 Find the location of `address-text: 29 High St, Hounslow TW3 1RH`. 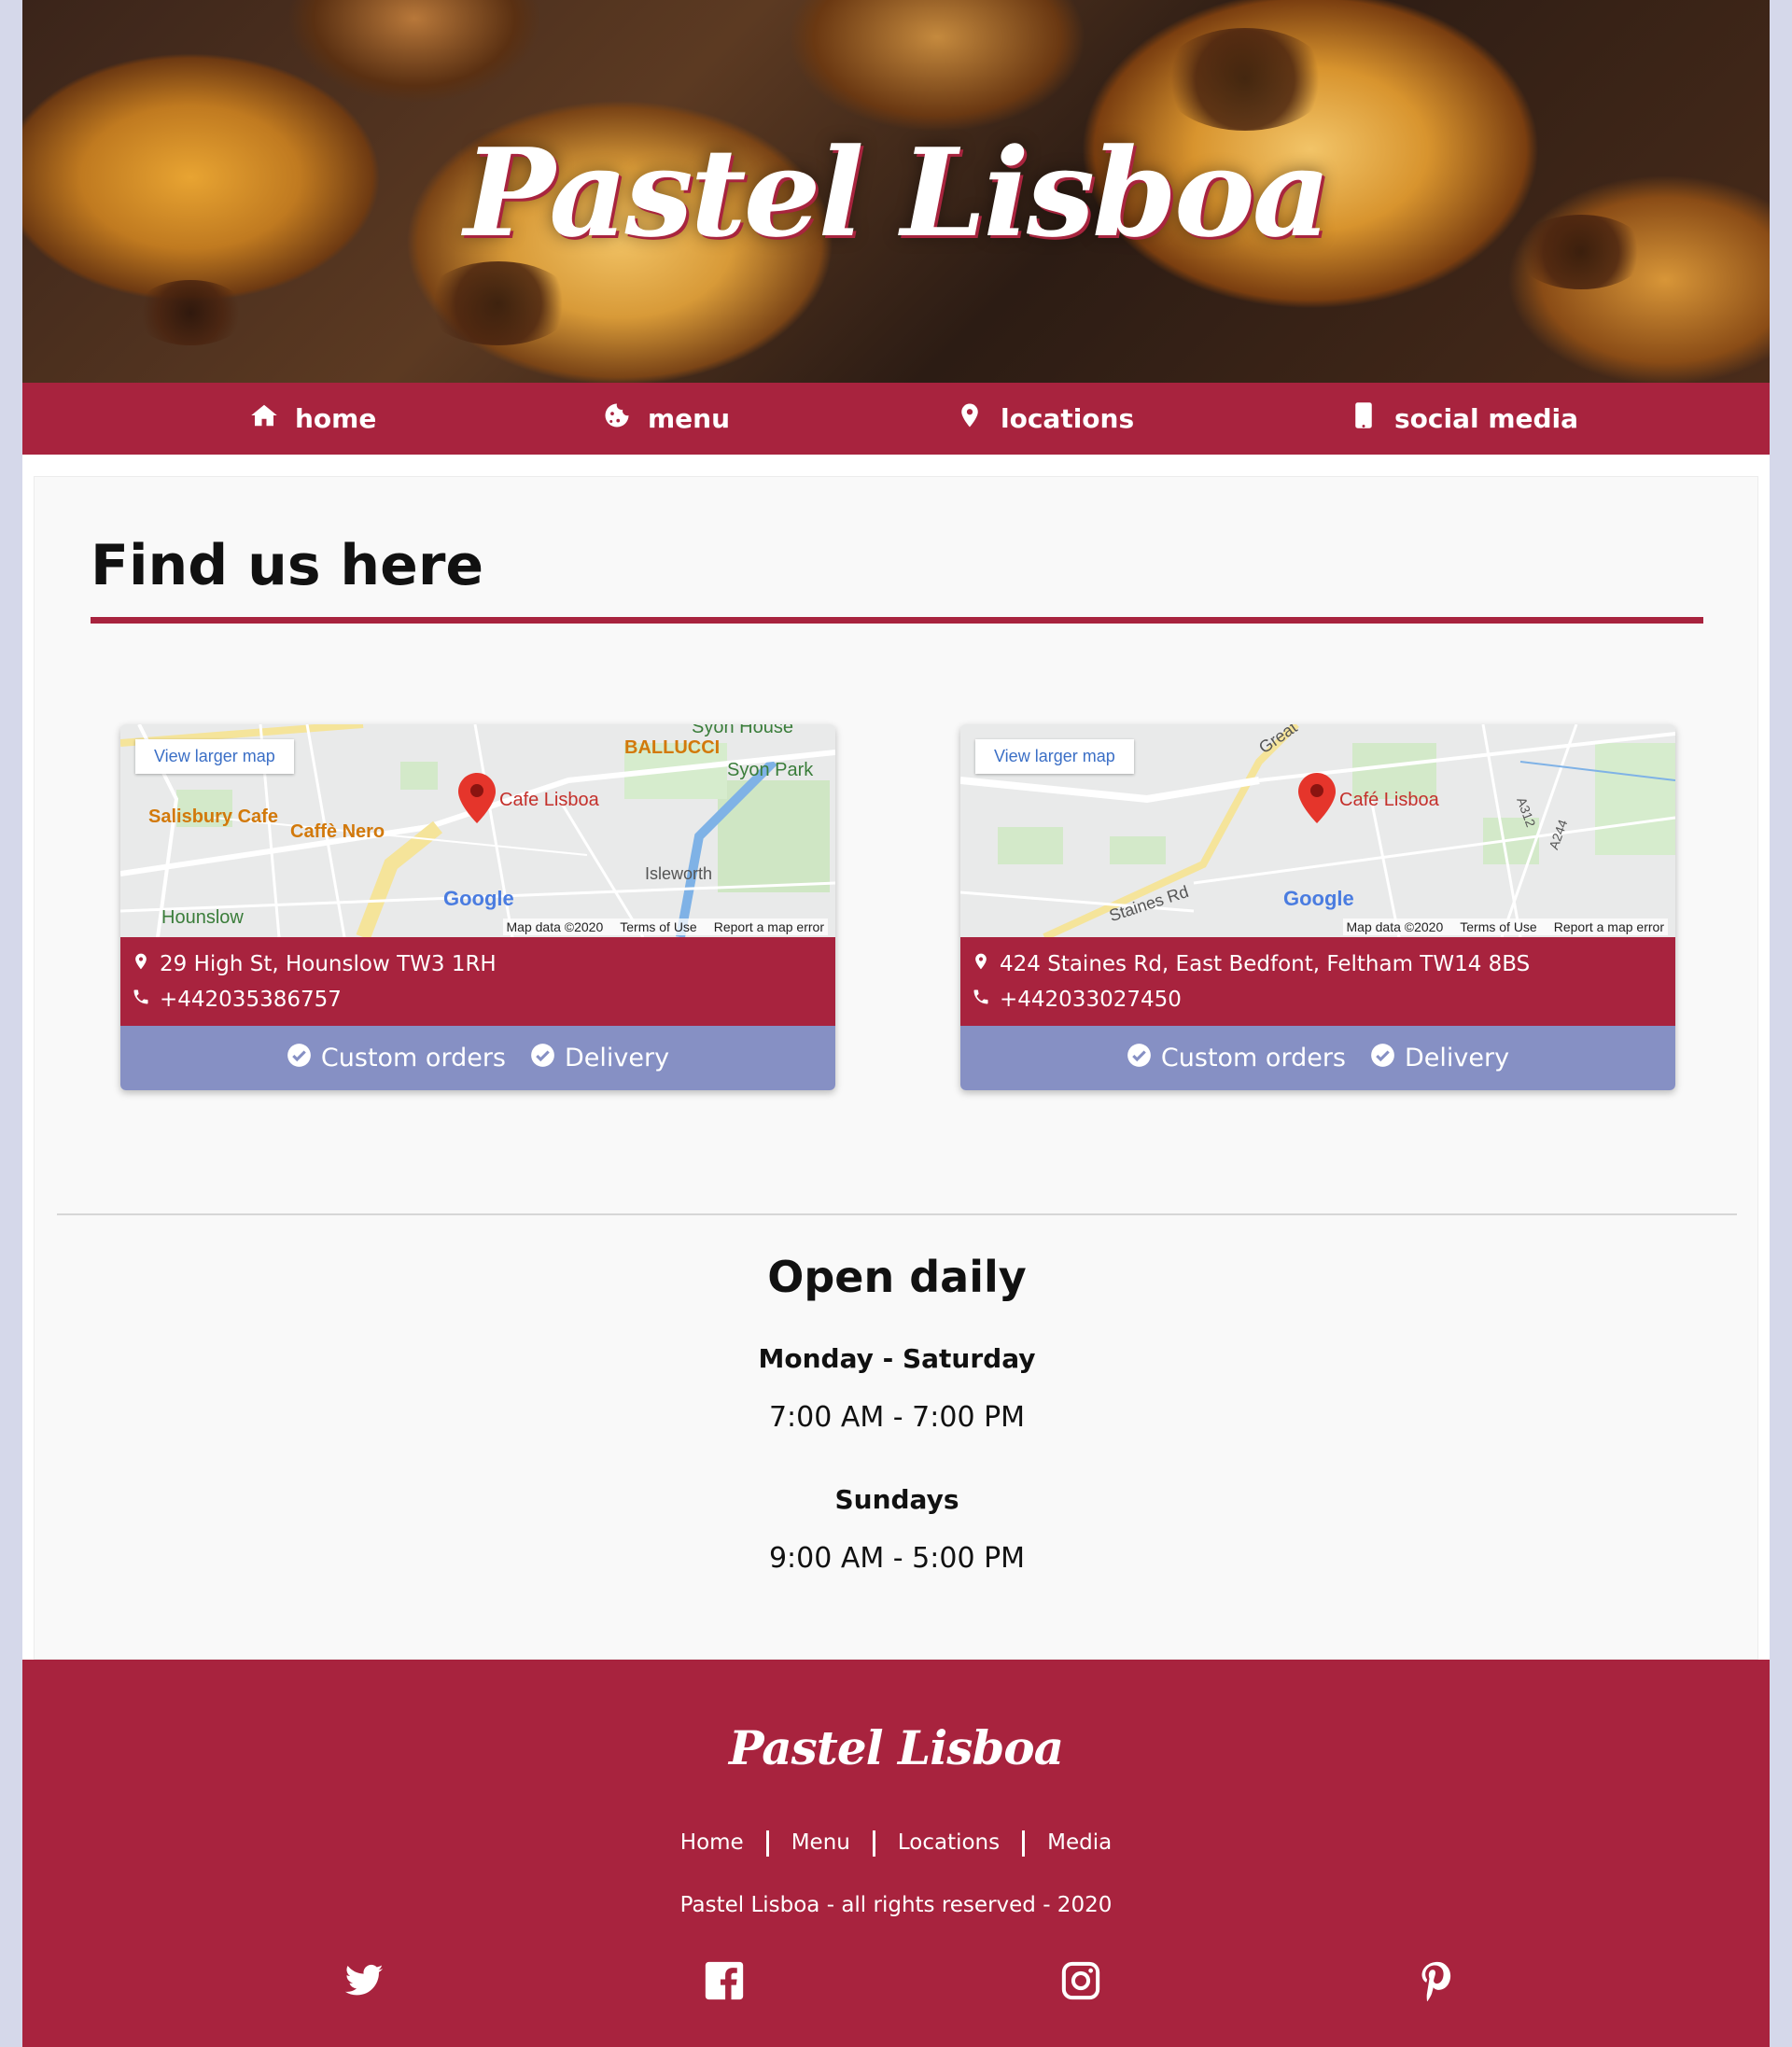

address-text: 29 High St, Hounslow TW3 1RH is located at coordinates (328, 964).